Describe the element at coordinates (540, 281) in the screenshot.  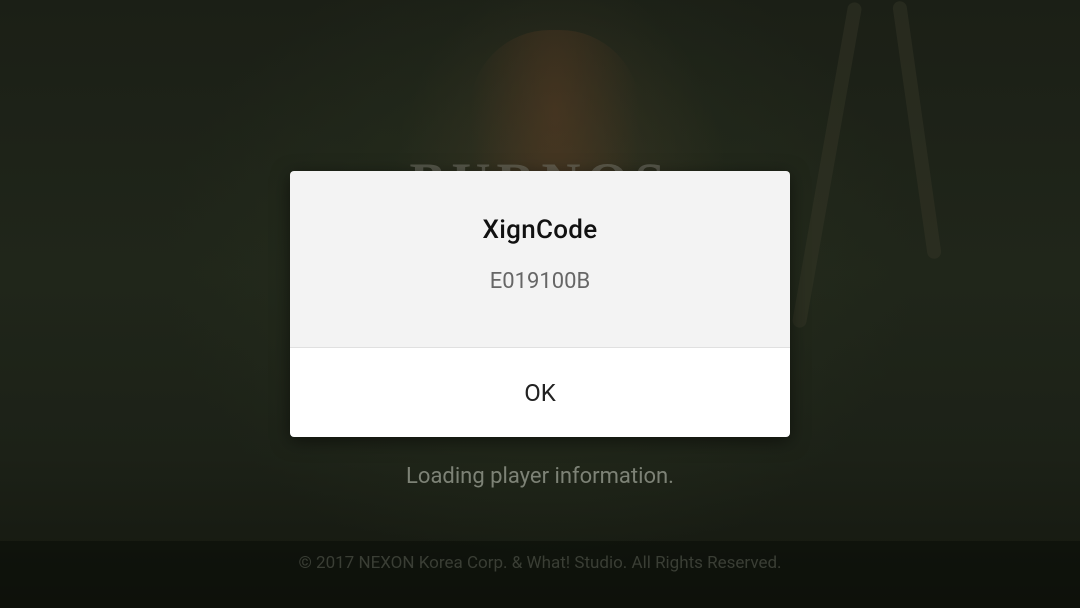
I see `dialog-error-code: E019100B` at that location.